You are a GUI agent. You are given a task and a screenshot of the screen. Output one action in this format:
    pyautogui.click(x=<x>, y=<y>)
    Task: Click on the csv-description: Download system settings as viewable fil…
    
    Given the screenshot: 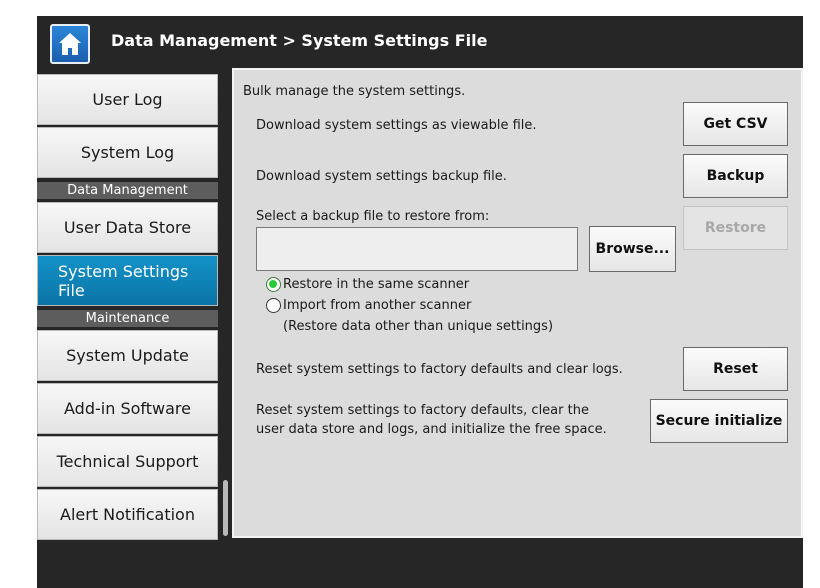 What is the action you would take?
    pyautogui.click(x=396, y=125)
    